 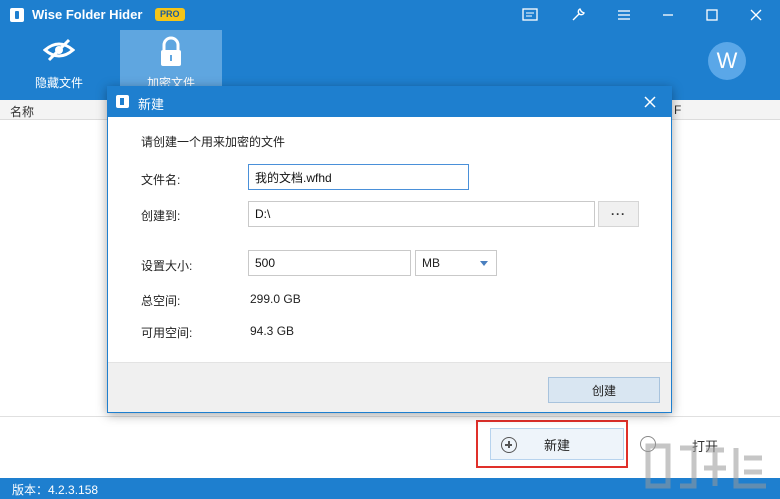 I want to click on file-name-label: 文件名:, so click(x=161, y=180).